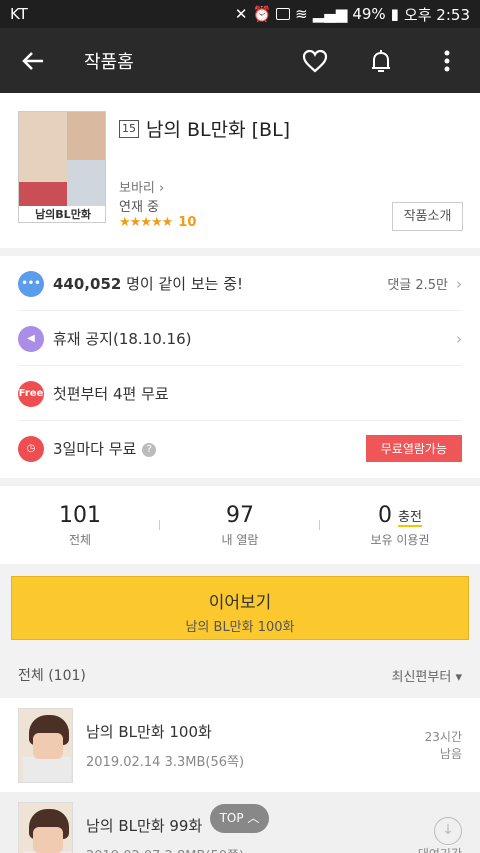  What do you see at coordinates (262, 14) in the screenshot?
I see `alarm-icon: ⏰` at bounding box center [262, 14].